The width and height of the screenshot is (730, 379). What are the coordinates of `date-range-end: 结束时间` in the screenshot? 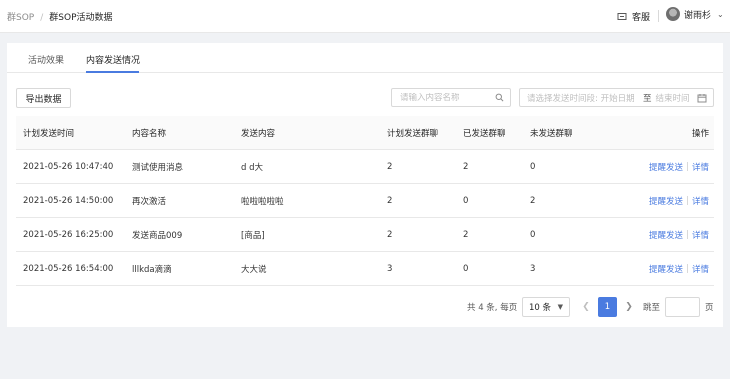 It's located at (676, 98).